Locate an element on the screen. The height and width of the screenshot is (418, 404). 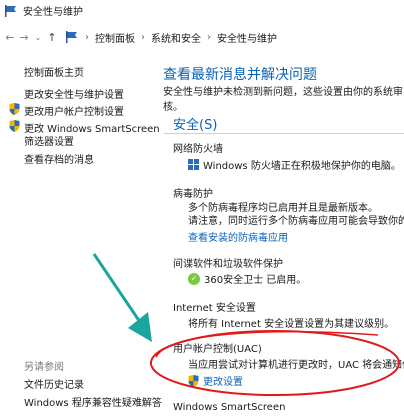
up-arrow-icon: ↑ is located at coordinates (52, 37).